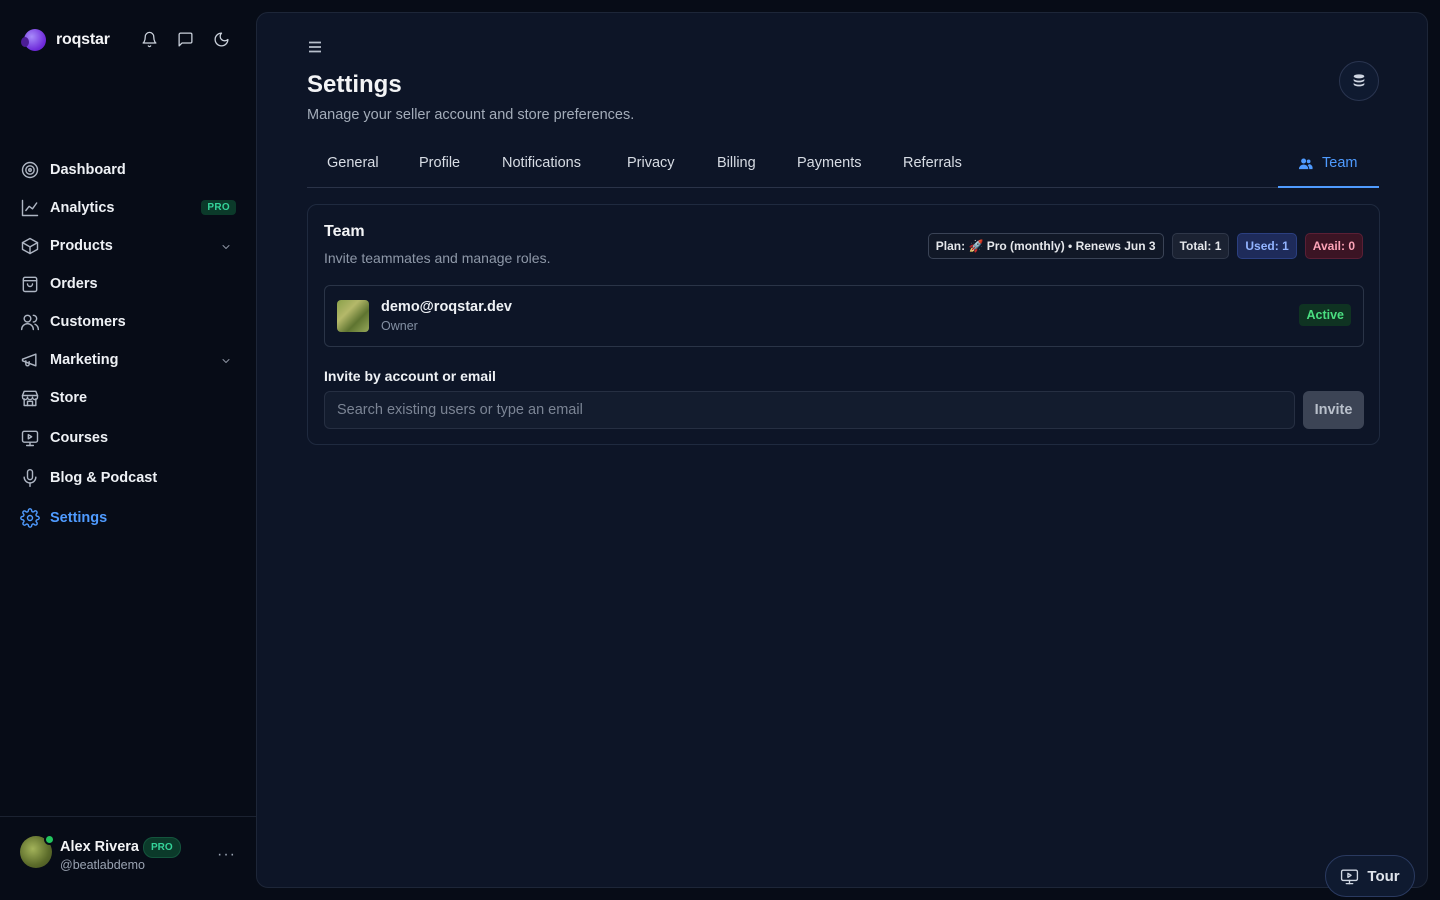  What do you see at coordinates (344, 231) in the screenshot?
I see `card-title: Team` at bounding box center [344, 231].